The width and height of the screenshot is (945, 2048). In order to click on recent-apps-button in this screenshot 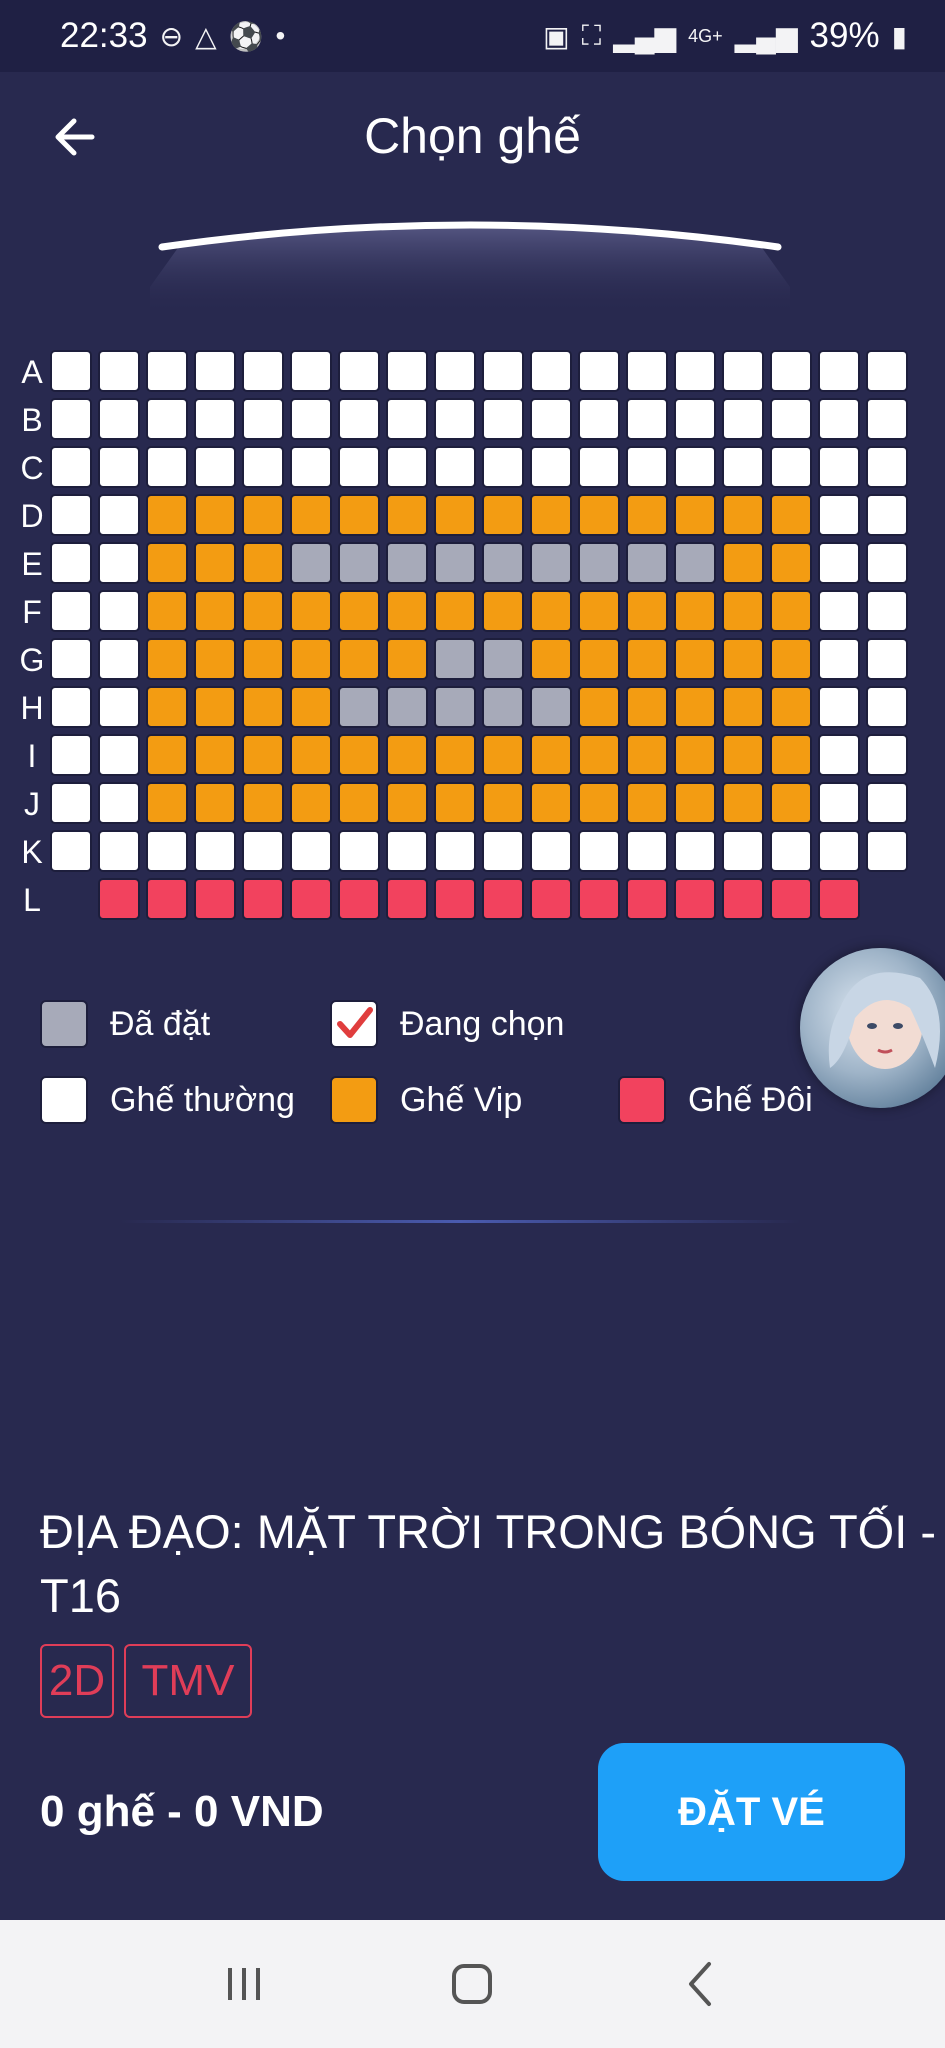, I will do `click(244, 1984)`.